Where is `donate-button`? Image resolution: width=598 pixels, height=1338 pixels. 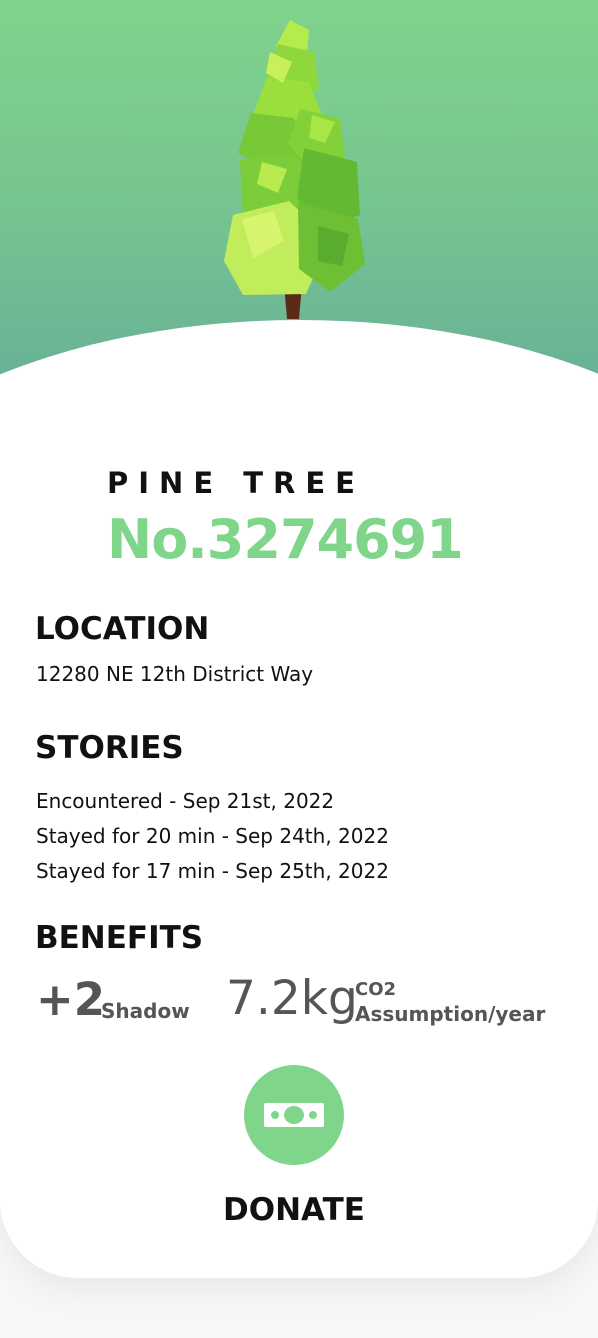 donate-button is located at coordinates (294, 1115).